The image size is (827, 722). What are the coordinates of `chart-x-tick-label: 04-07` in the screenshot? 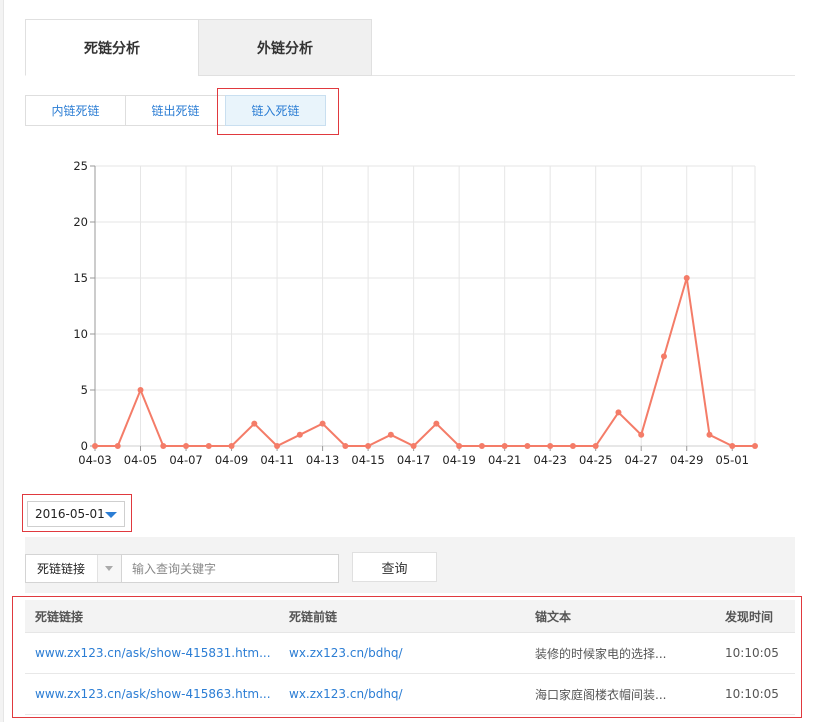 It's located at (185, 460).